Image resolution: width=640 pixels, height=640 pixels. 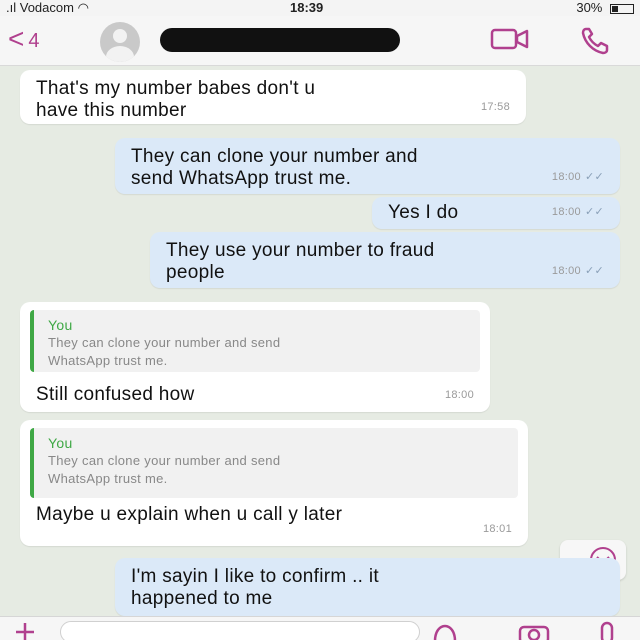 What do you see at coordinates (589, 7) in the screenshot?
I see `battery-percent: 30%` at bounding box center [589, 7].